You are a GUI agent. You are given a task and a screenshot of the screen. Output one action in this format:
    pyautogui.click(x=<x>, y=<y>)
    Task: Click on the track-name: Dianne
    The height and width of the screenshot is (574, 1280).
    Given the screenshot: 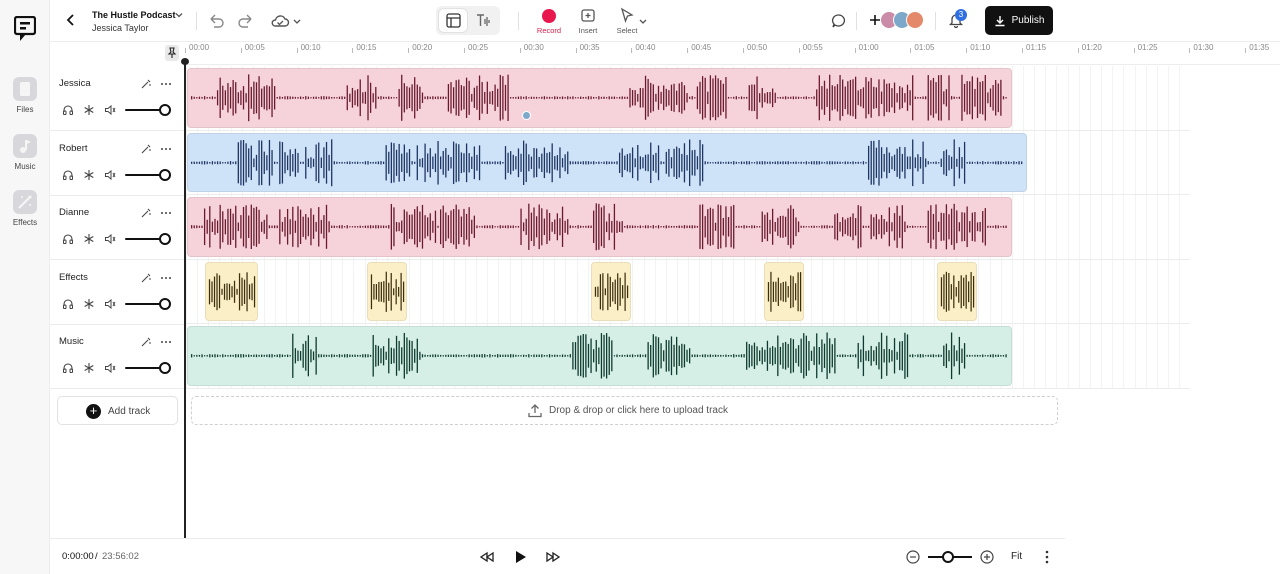 What is the action you would take?
    pyautogui.click(x=74, y=212)
    